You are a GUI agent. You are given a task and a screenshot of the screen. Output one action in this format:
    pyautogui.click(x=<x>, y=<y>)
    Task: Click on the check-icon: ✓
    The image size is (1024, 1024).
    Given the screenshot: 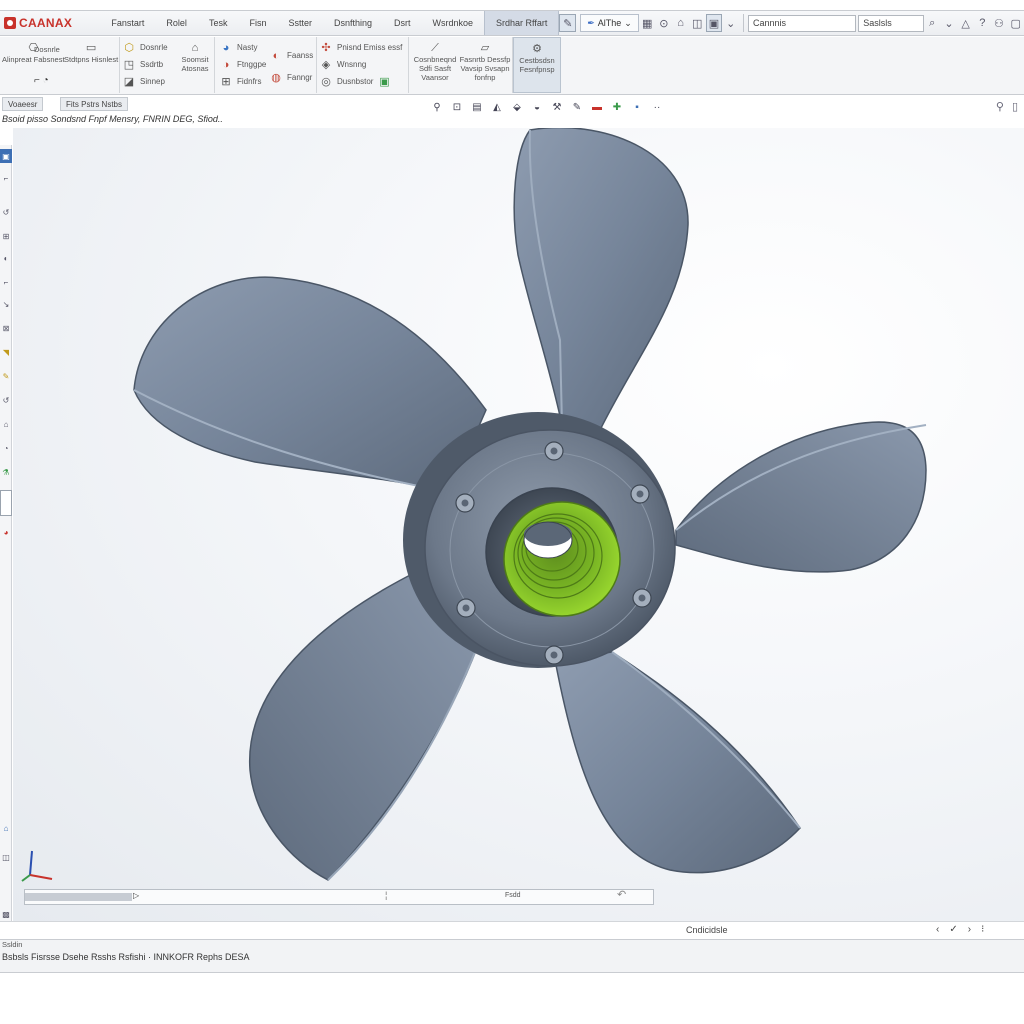 What is the action you would take?
    pyautogui.click(x=953, y=929)
    